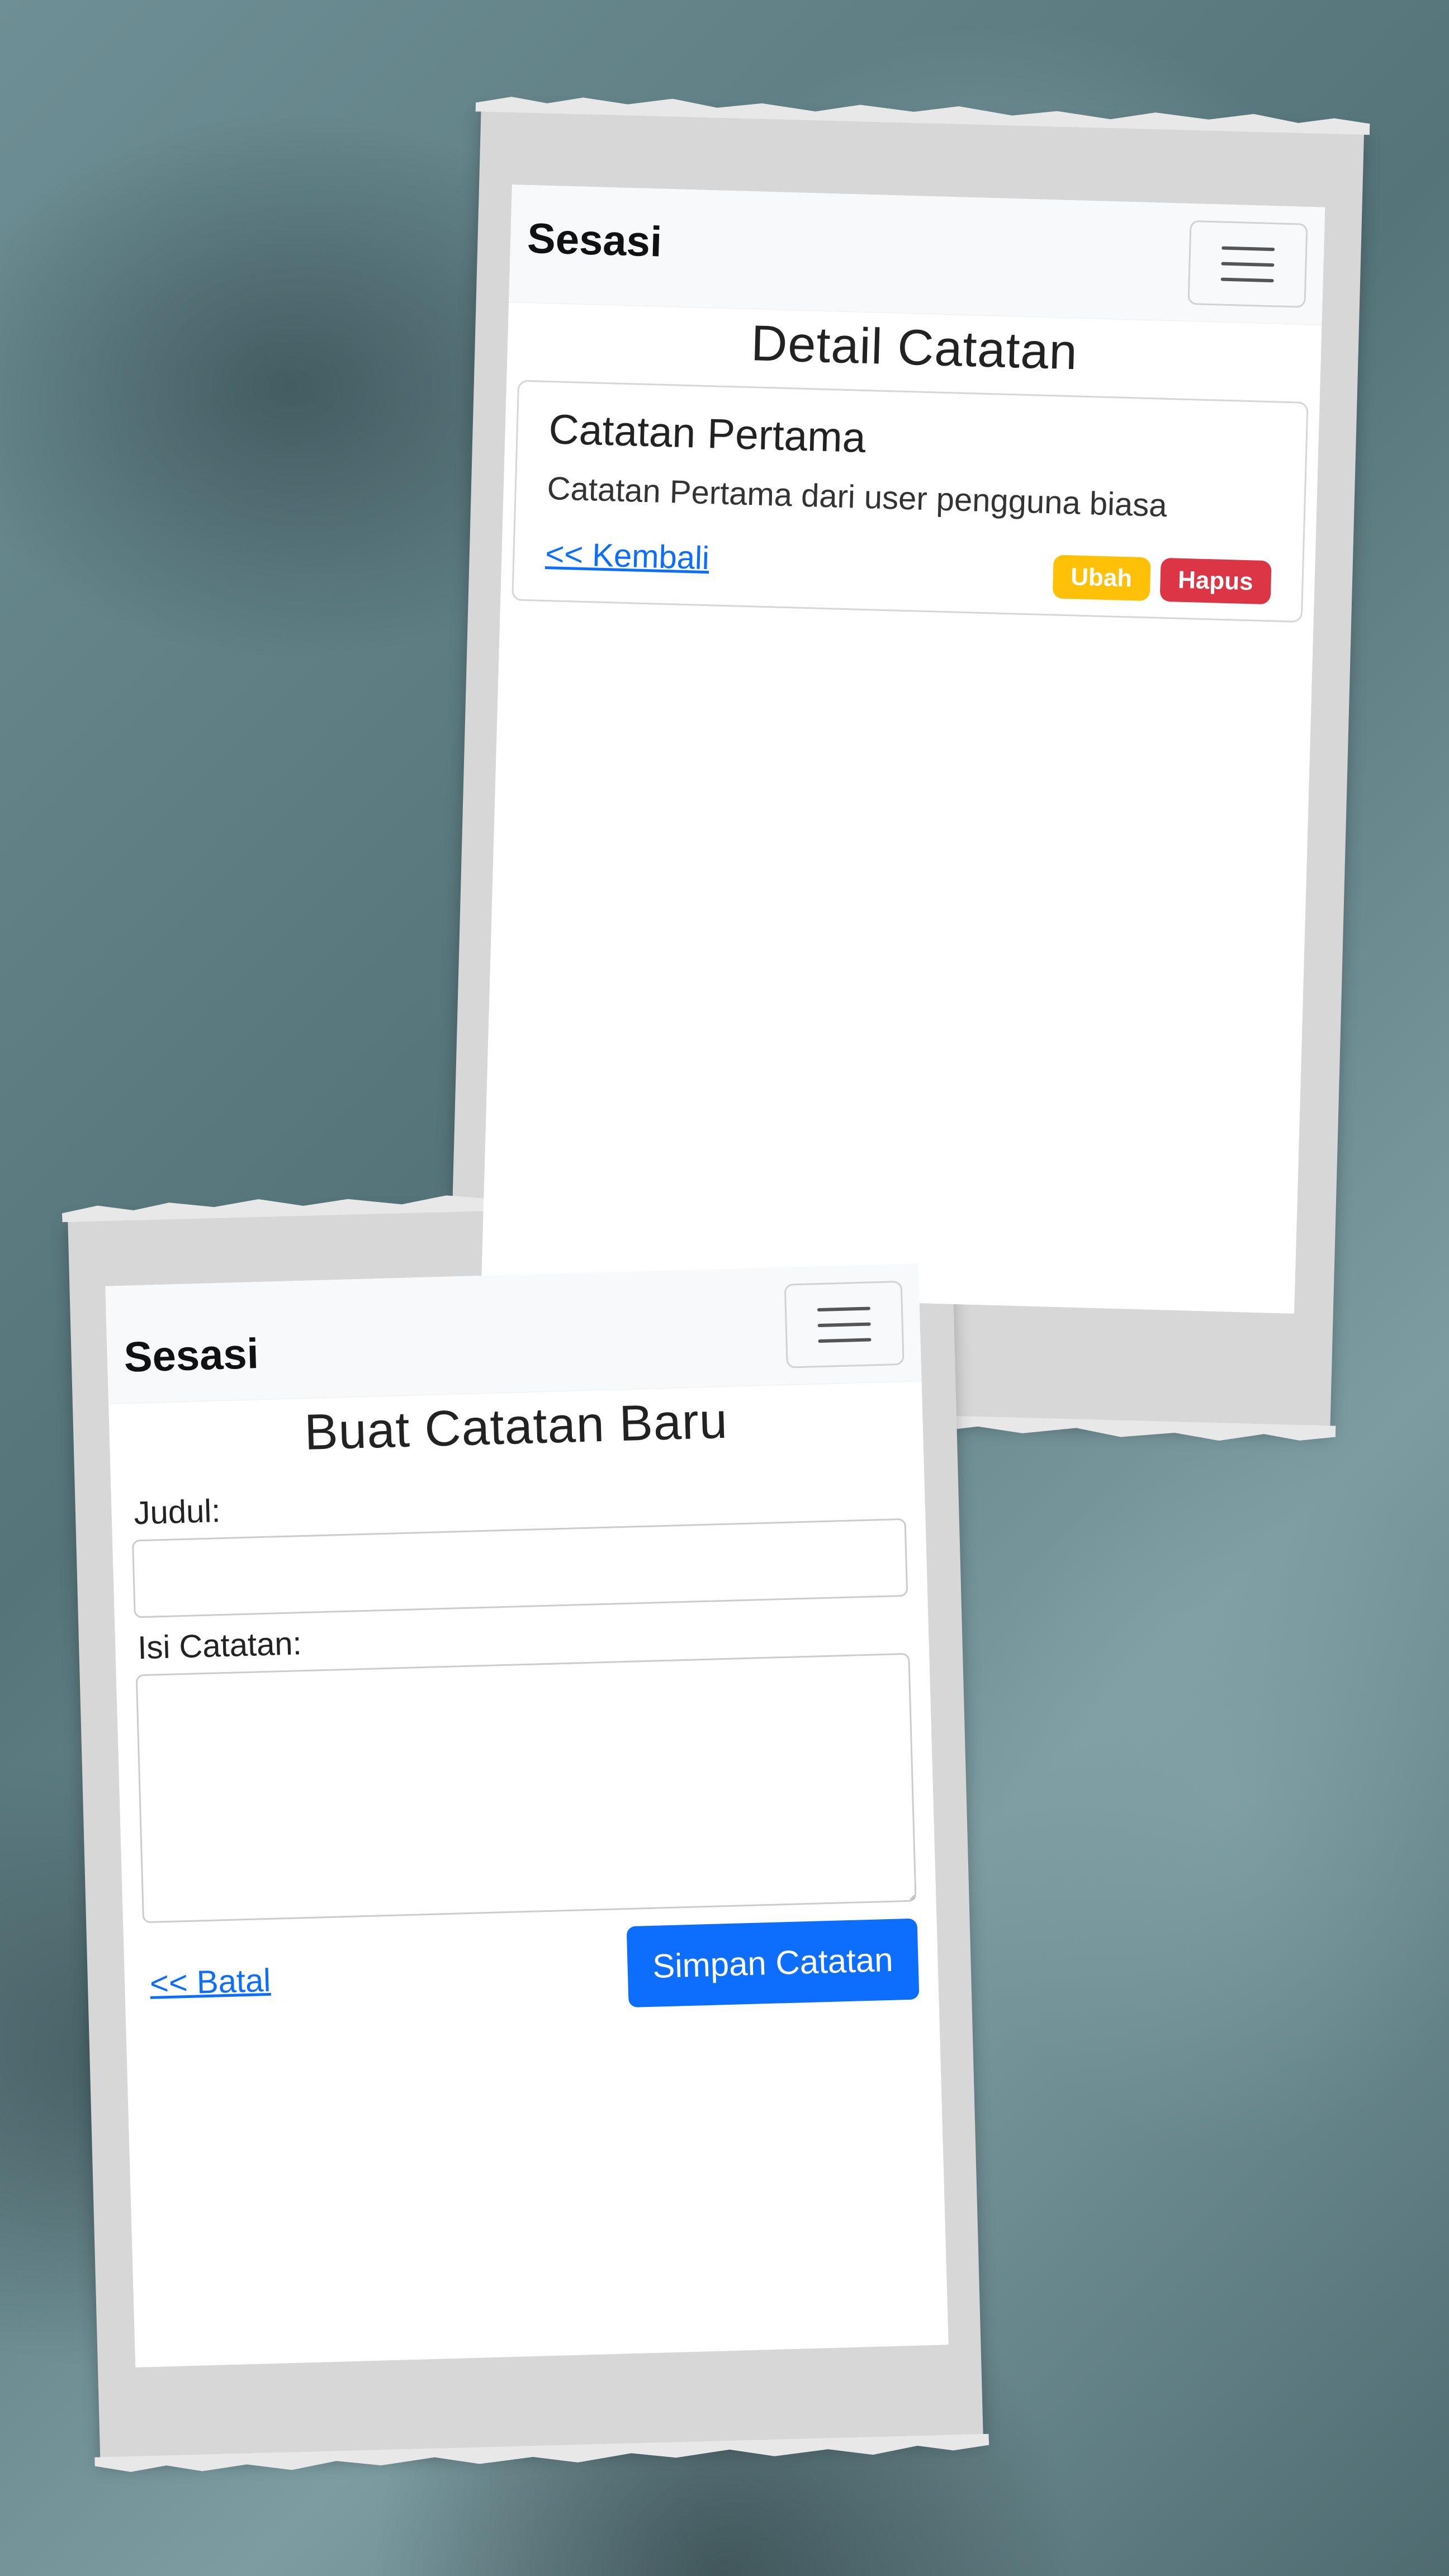 The height and width of the screenshot is (2576, 1449). I want to click on delete-button: Hapus, so click(1216, 581).